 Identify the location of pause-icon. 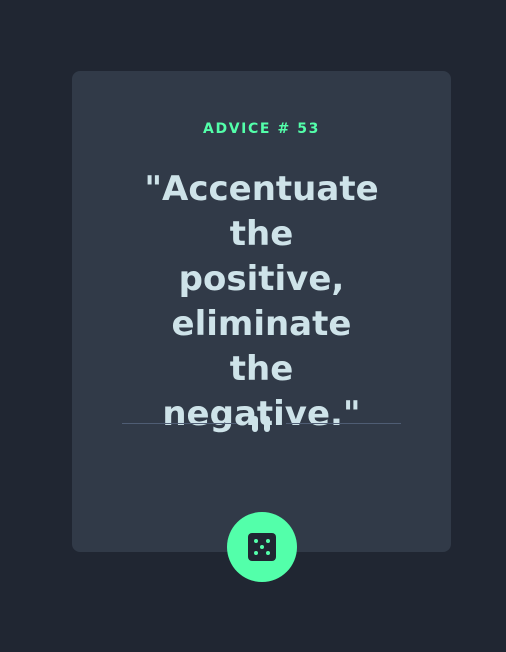
(262, 424).